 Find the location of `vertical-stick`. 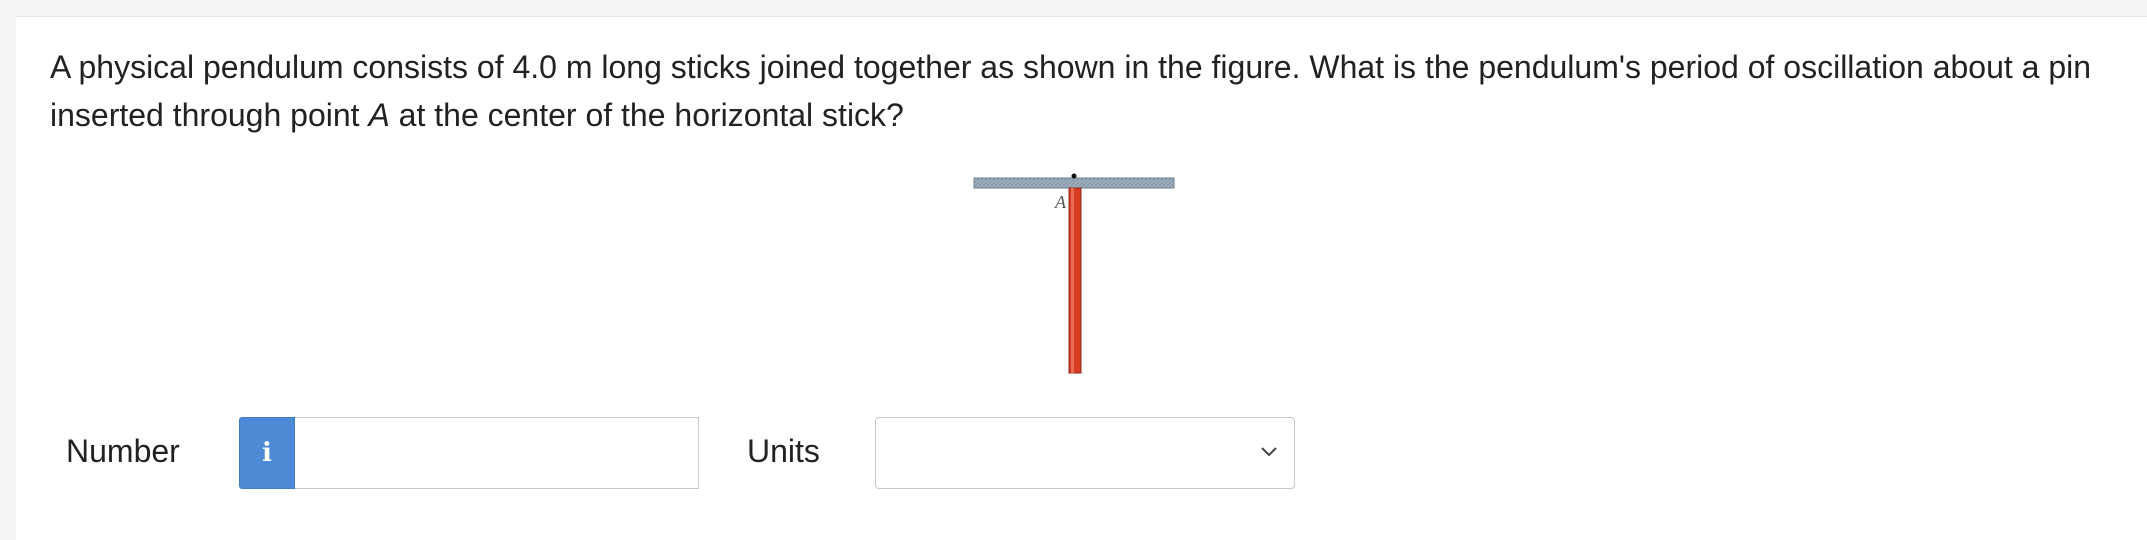

vertical-stick is located at coordinates (1075, 280).